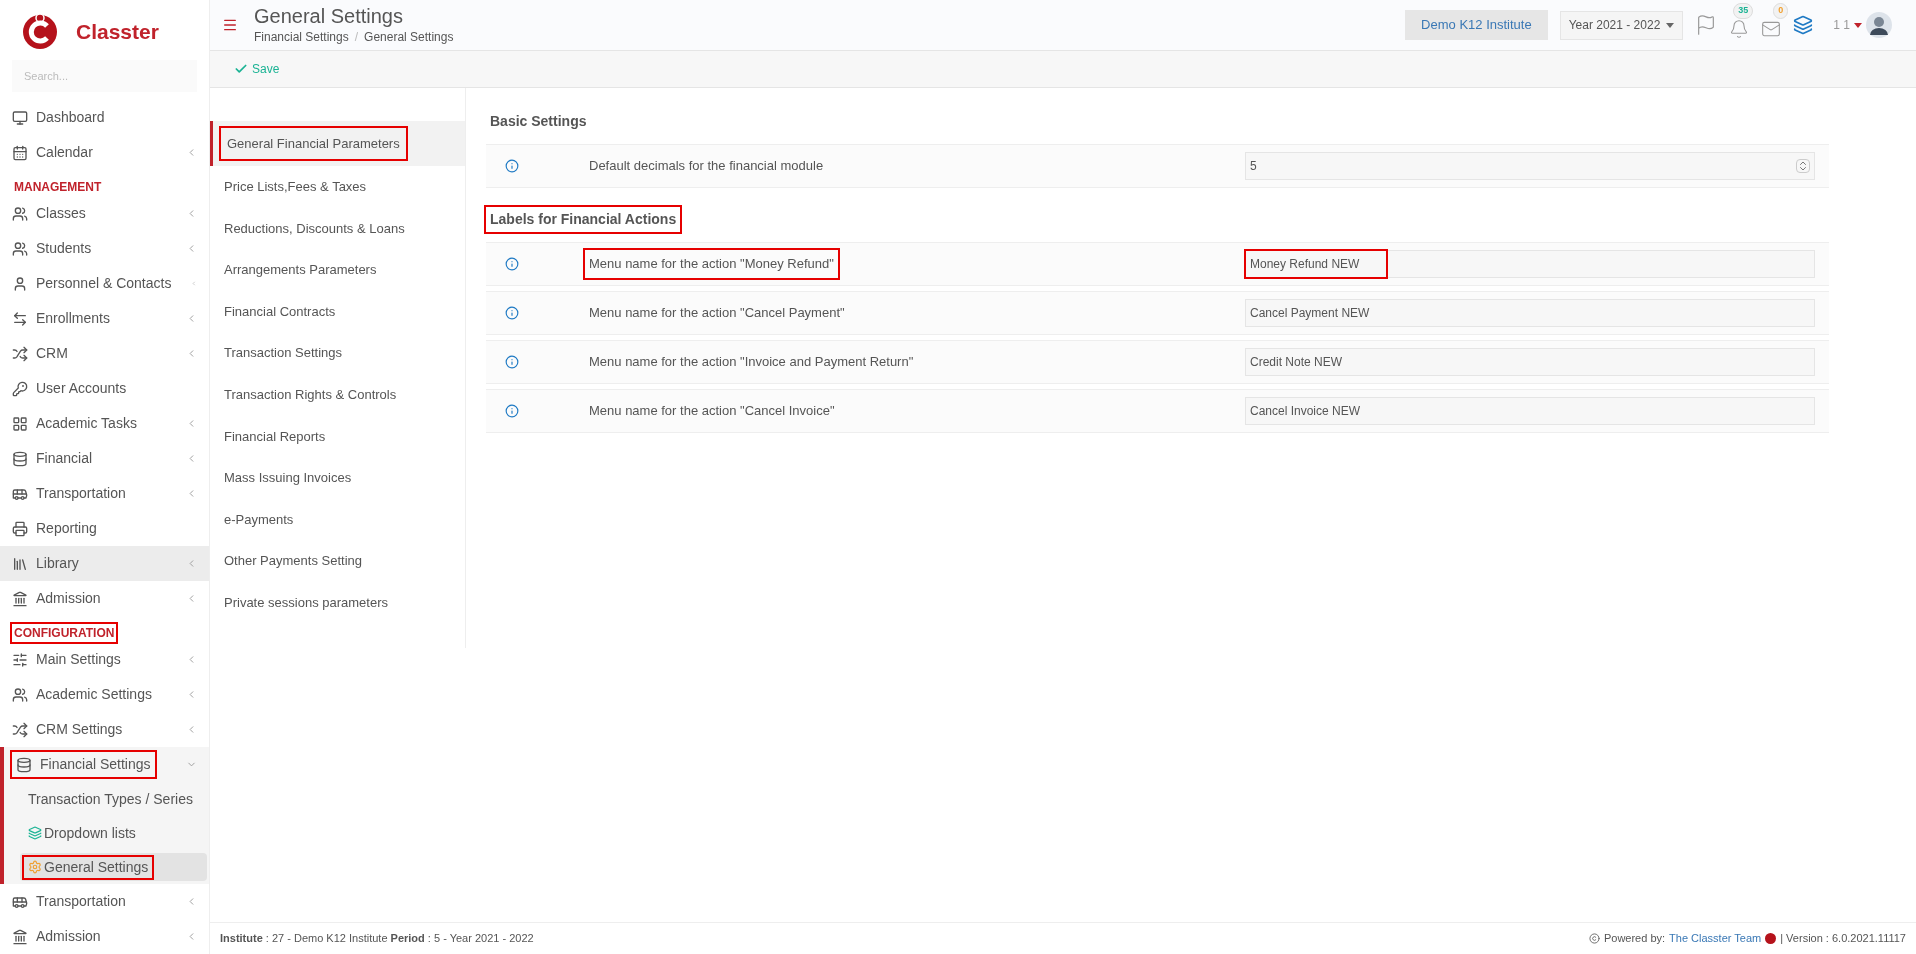 Image resolution: width=1916 pixels, height=954 pixels. What do you see at coordinates (20, 318) in the screenshot?
I see `arrows-icon` at bounding box center [20, 318].